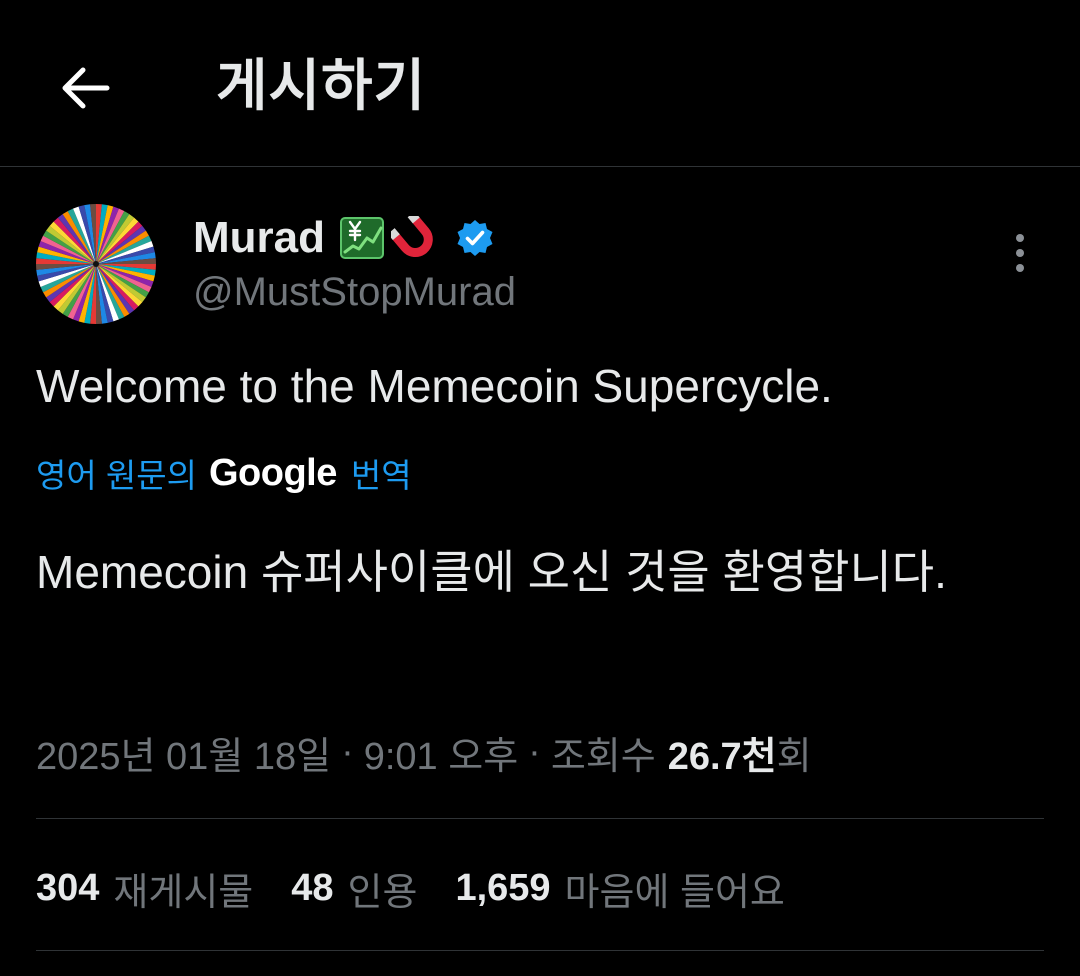 This screenshot has width=1080, height=976. Describe the element at coordinates (68, 887) in the screenshot. I see `reposts-count: 304` at that location.